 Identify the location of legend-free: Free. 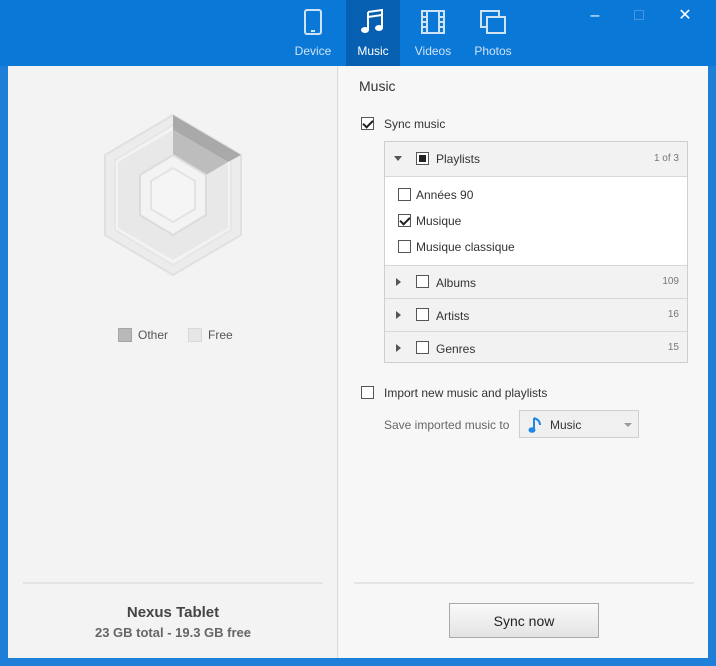
(210, 335).